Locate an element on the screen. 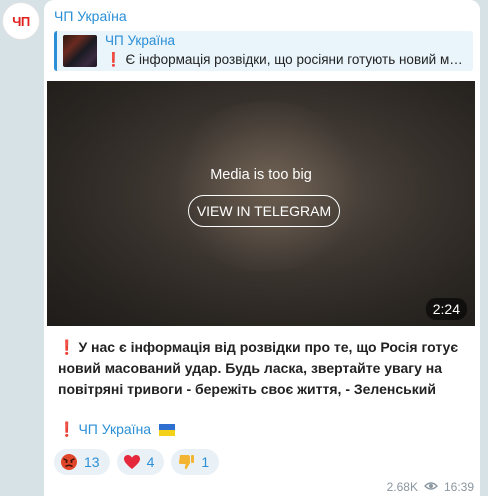  eye-icon is located at coordinates (431, 487).